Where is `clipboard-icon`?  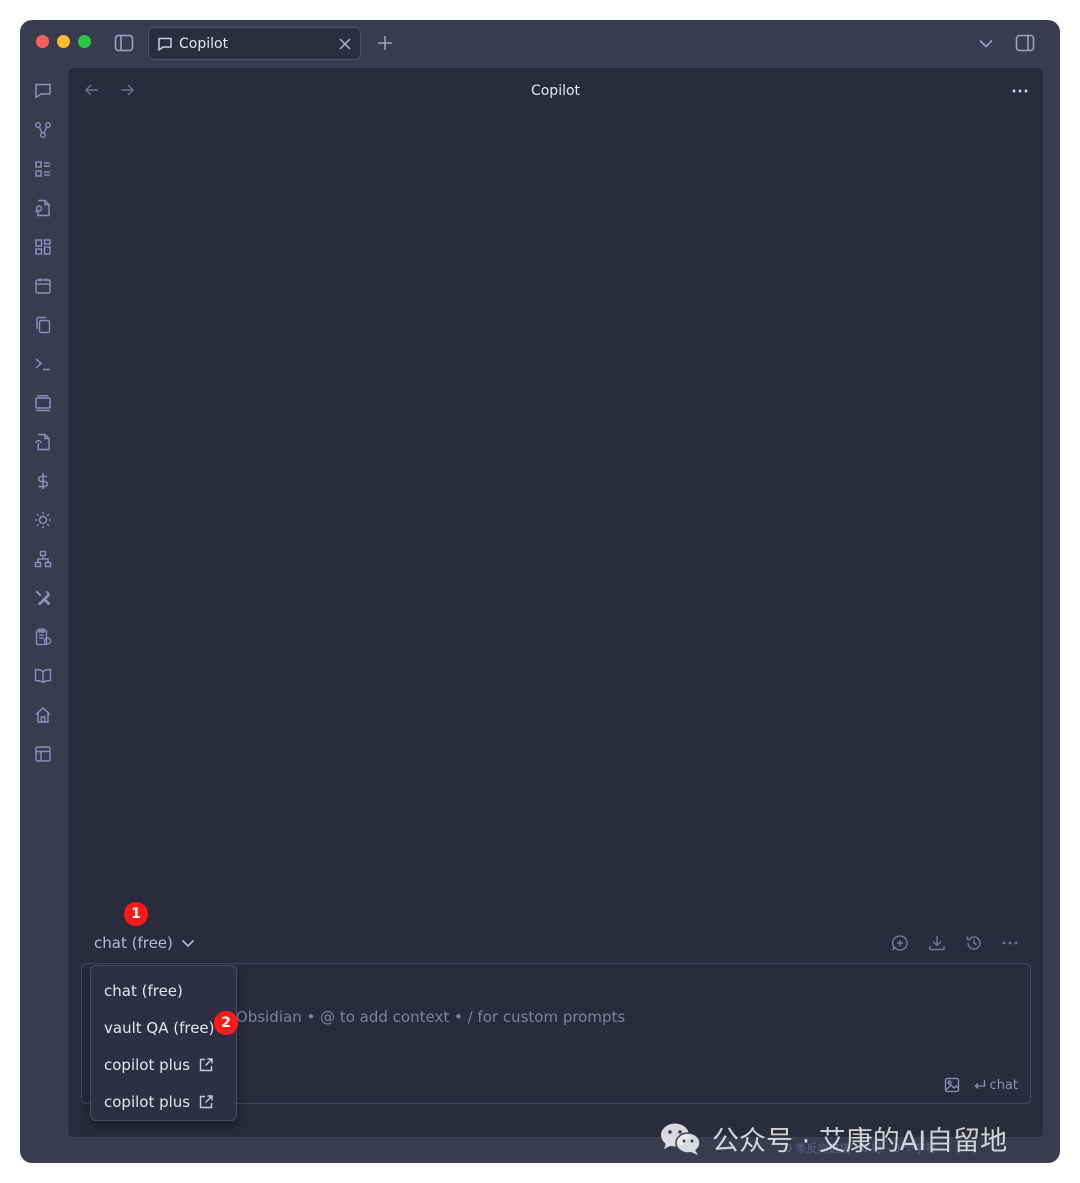 clipboard-icon is located at coordinates (43, 637).